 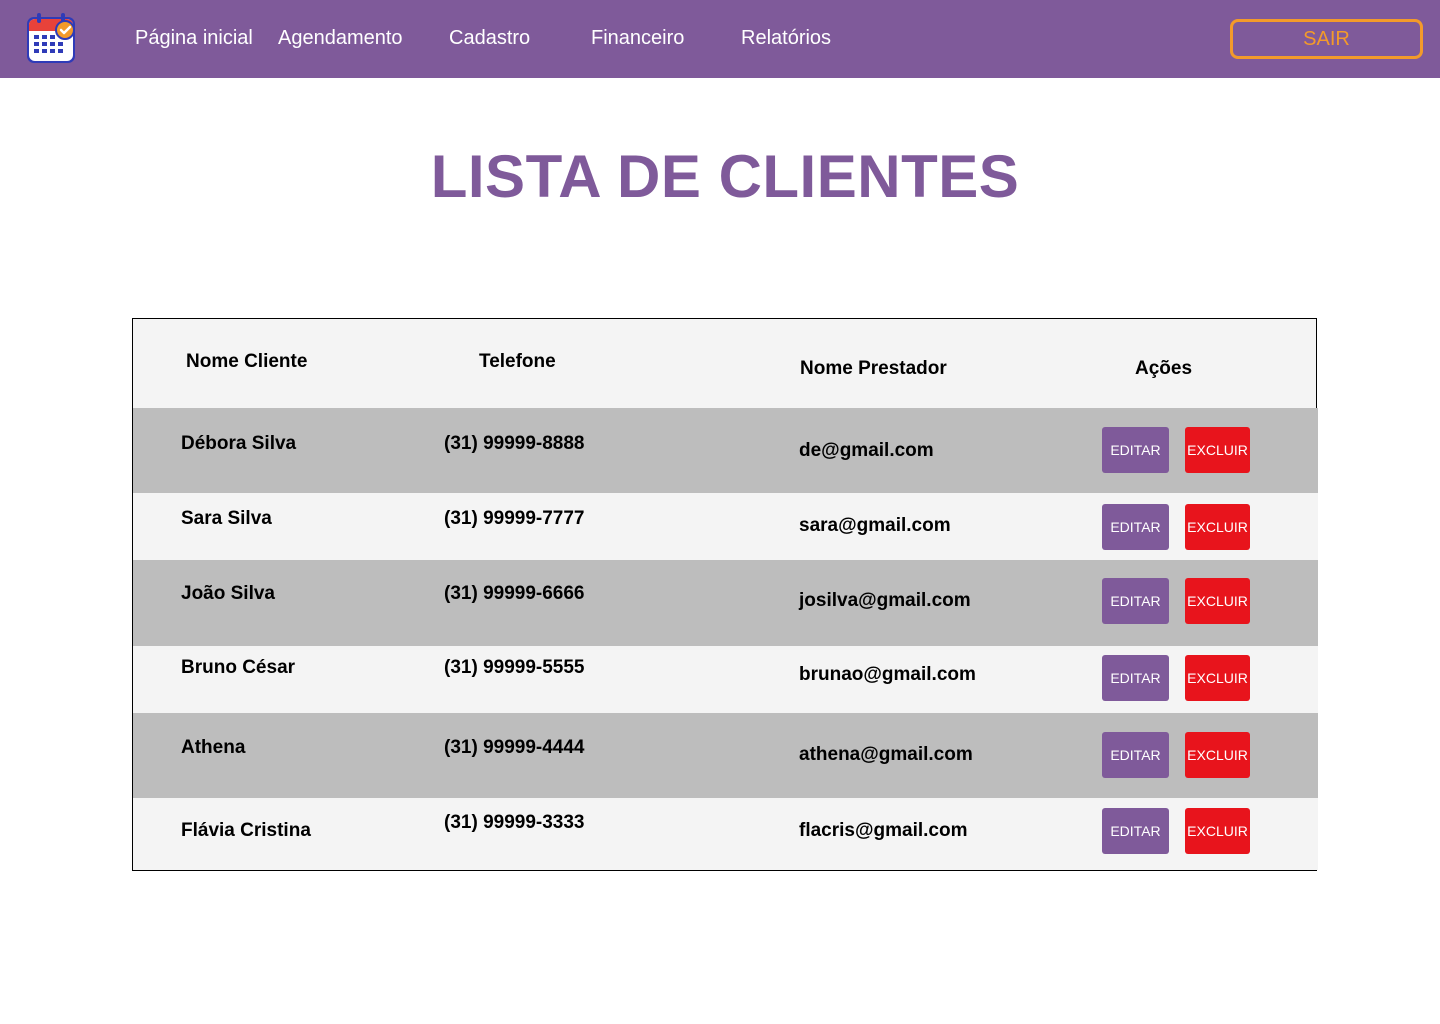 What do you see at coordinates (887, 674) in the screenshot?
I see `provider-email: brunao@gmail.com` at bounding box center [887, 674].